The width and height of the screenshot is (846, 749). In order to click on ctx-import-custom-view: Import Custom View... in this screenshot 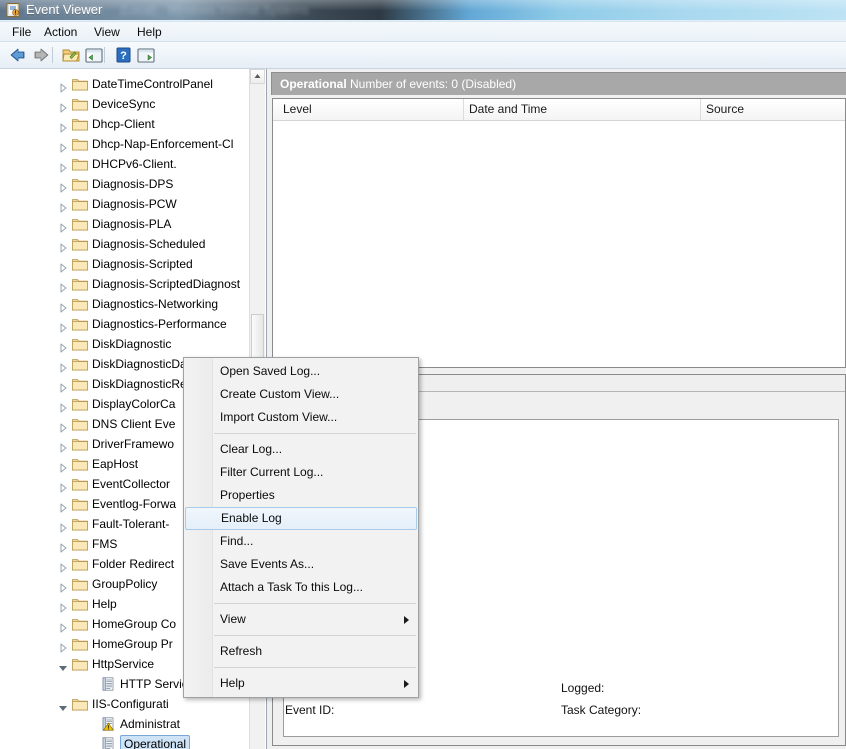, I will do `click(301, 417)`.